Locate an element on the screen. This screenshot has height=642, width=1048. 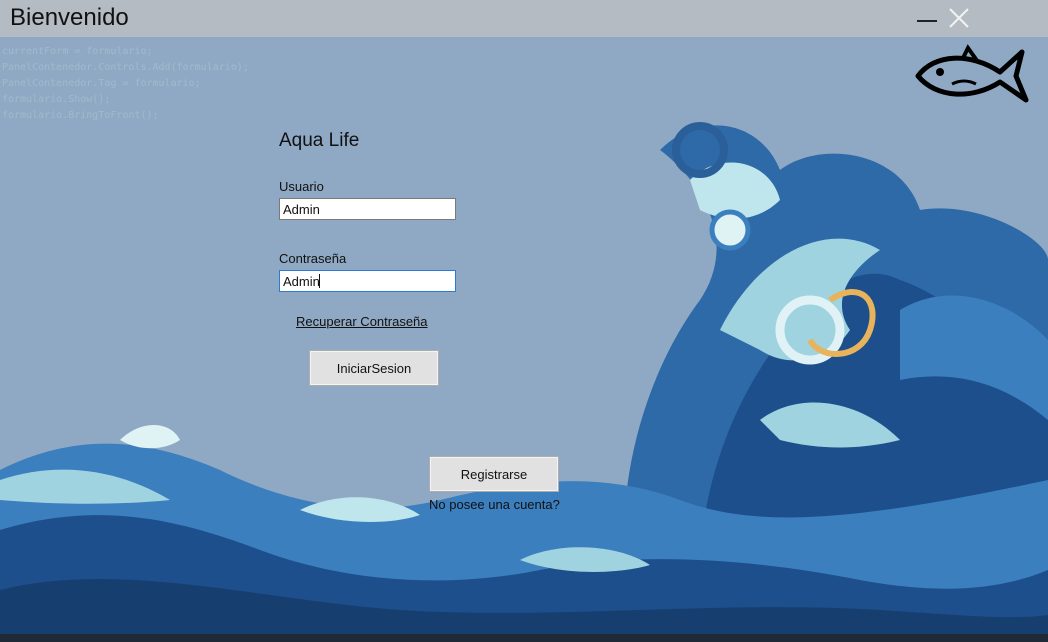
register-button: Registrarse is located at coordinates (494, 474).